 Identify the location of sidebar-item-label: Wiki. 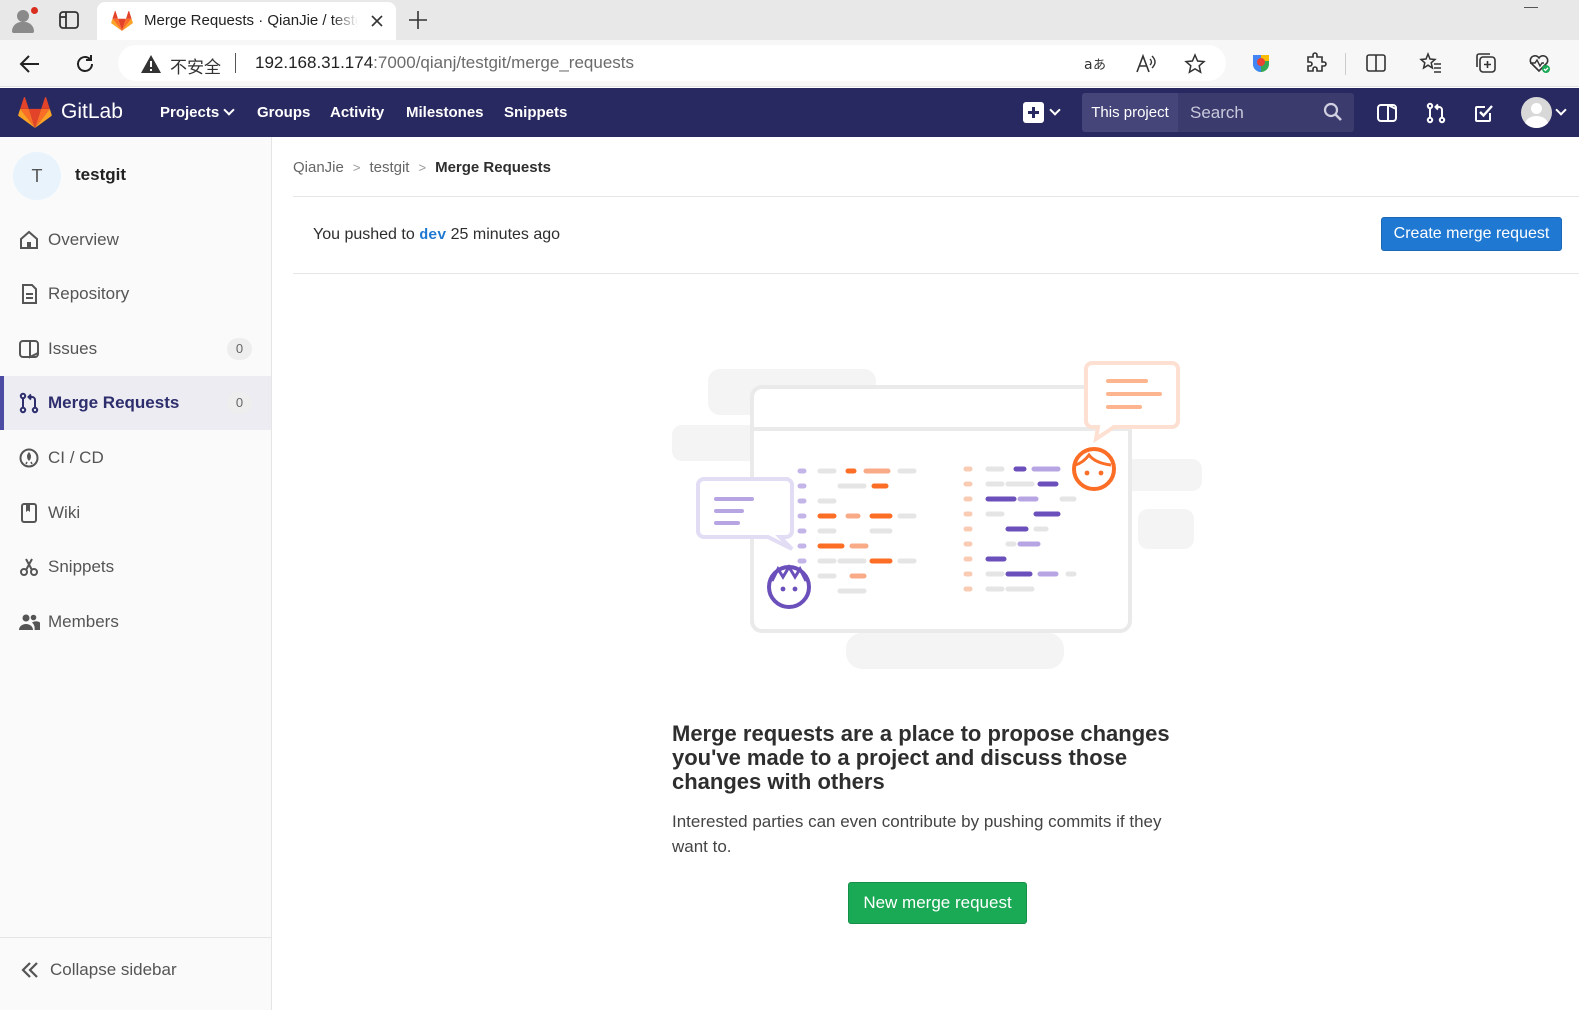
(64, 512).